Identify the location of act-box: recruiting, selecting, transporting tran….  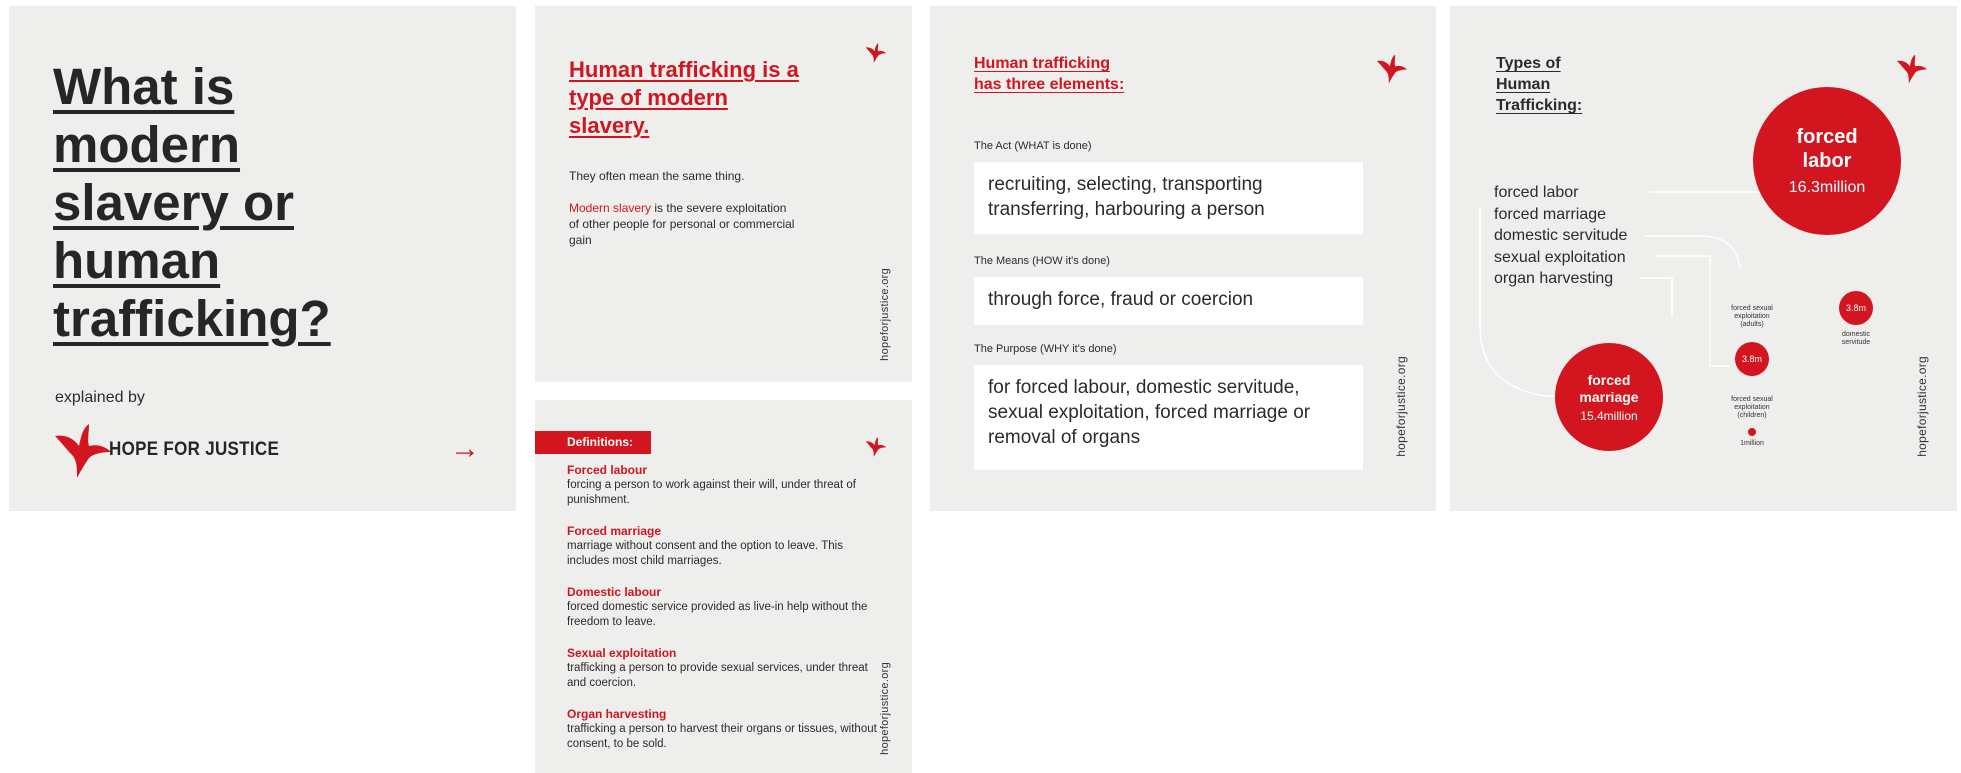
(1168, 198).